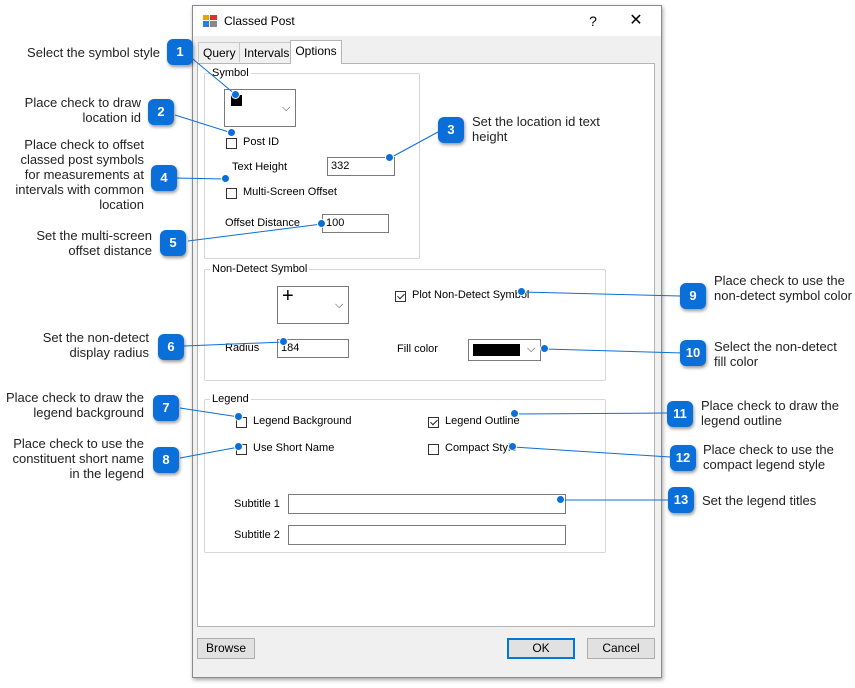 This screenshot has width=855, height=688. What do you see at coordinates (94, 243) in the screenshot?
I see `callout-text-5: Set the multi-screen offset distance` at bounding box center [94, 243].